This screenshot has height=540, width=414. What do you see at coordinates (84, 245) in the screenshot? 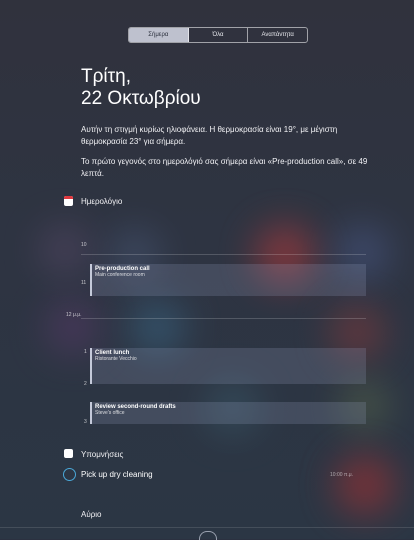
I see `hour-label: 10` at bounding box center [84, 245].